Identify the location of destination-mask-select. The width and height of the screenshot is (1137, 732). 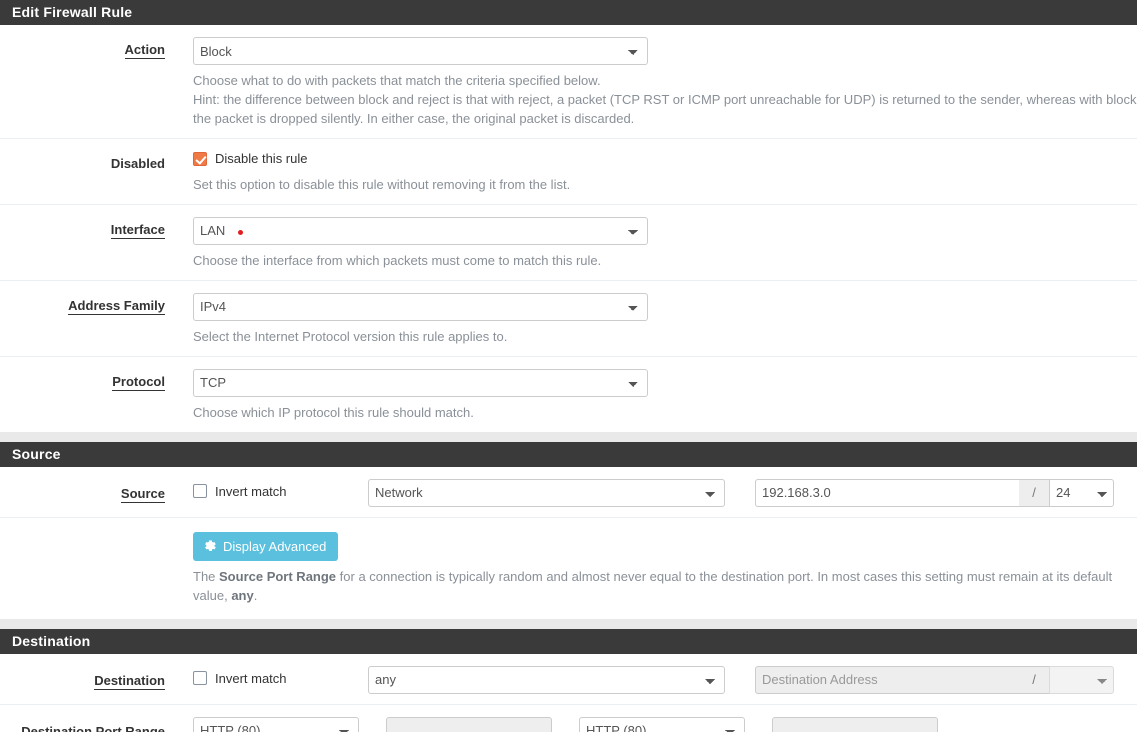
(1081, 679).